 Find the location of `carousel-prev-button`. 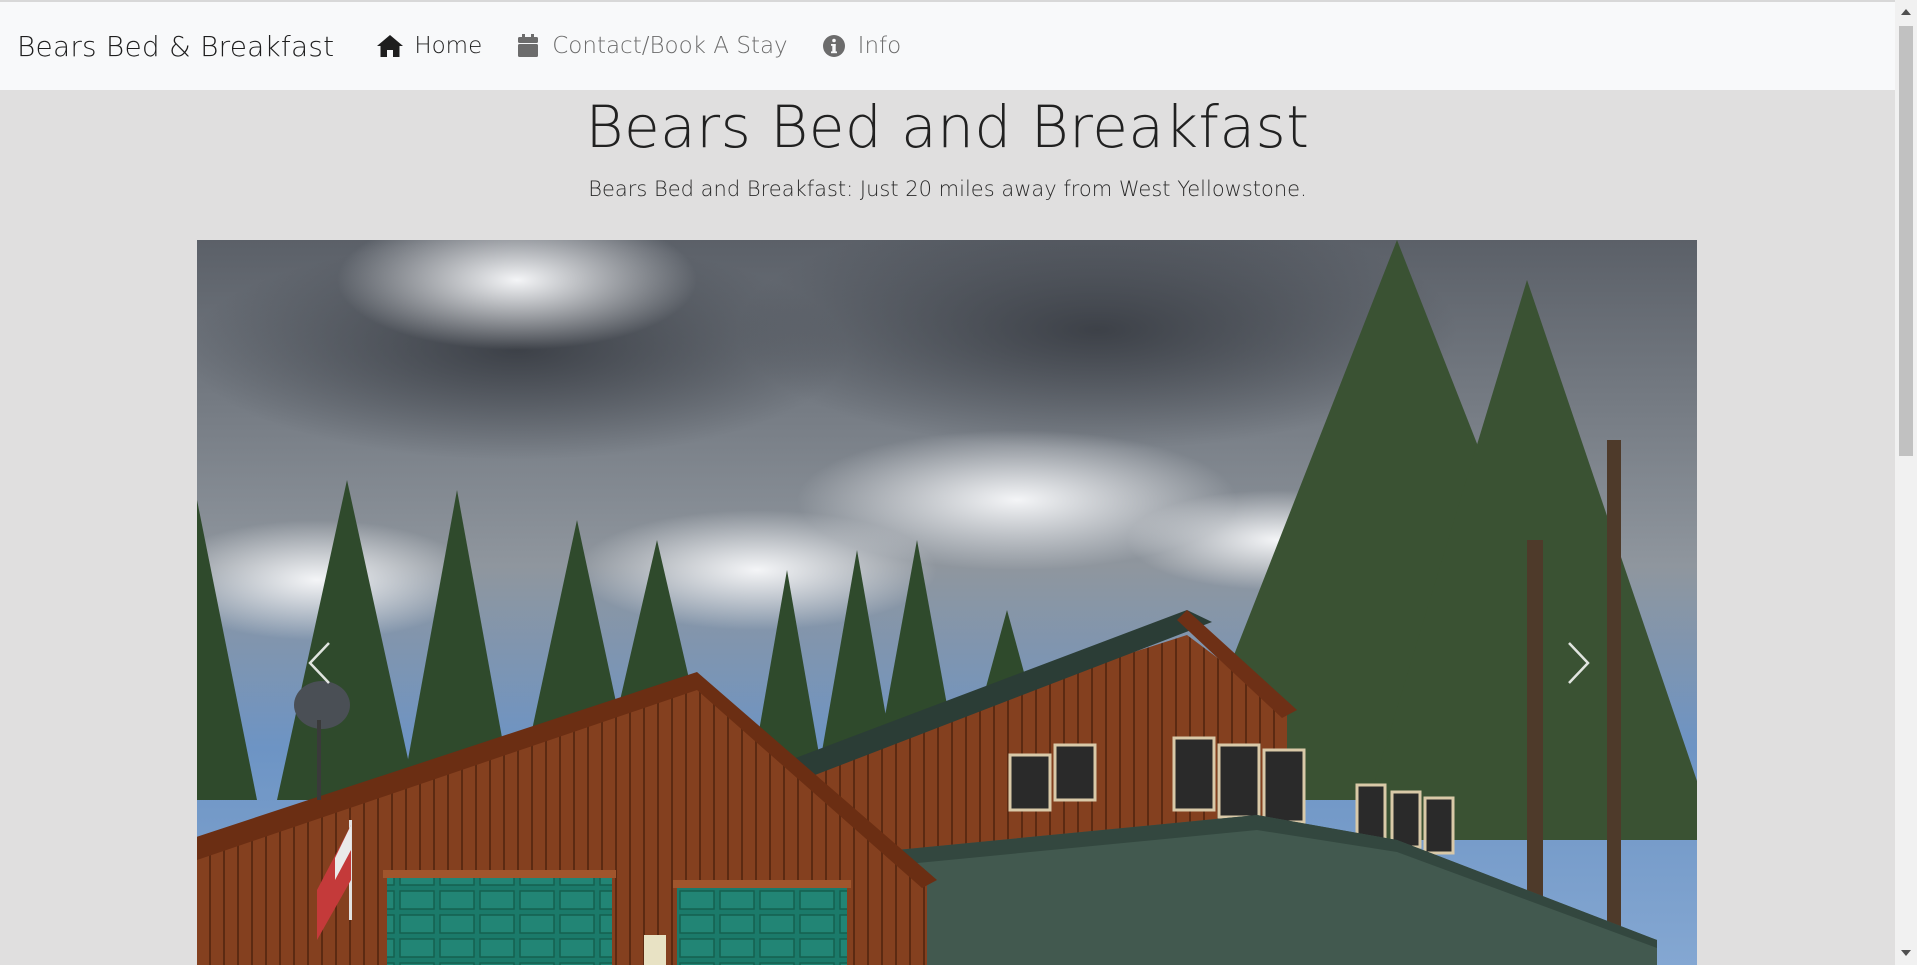

carousel-prev-button is located at coordinates (319, 665).